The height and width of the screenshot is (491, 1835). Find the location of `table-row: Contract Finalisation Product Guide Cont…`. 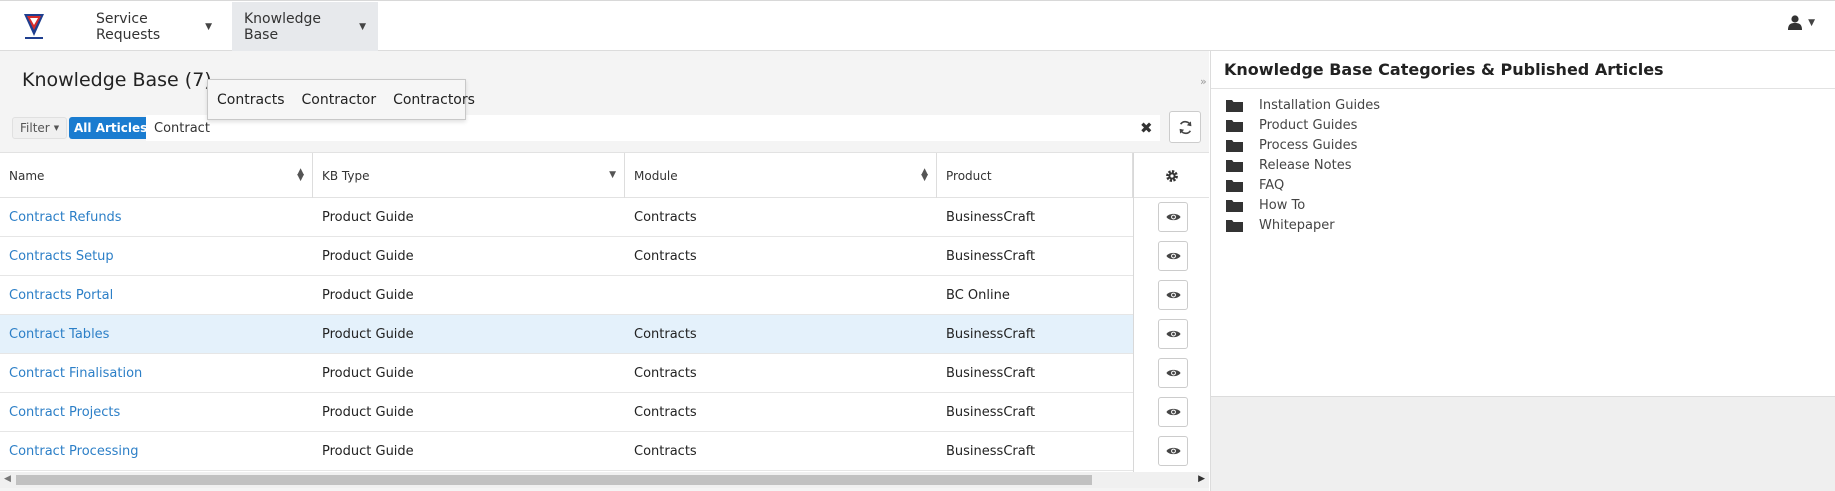

table-row: Contract Finalisation Product Guide Cont… is located at coordinates (566, 373).